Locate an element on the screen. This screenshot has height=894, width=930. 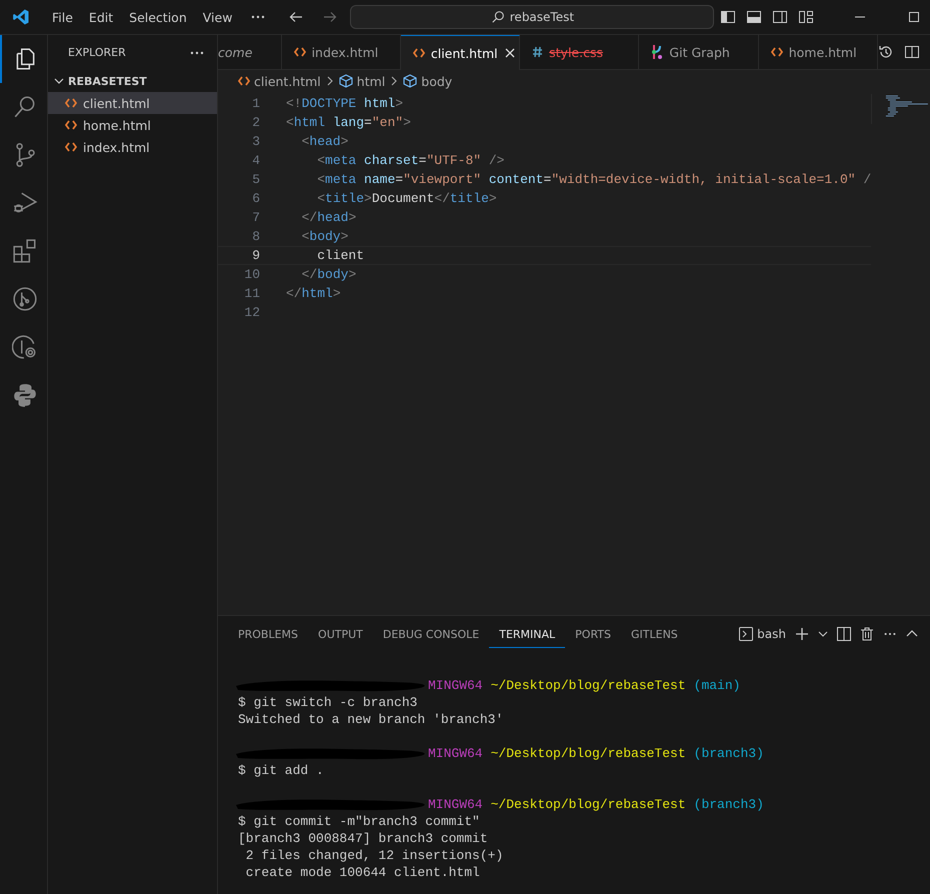
line-number: 3 is located at coordinates (255, 141).